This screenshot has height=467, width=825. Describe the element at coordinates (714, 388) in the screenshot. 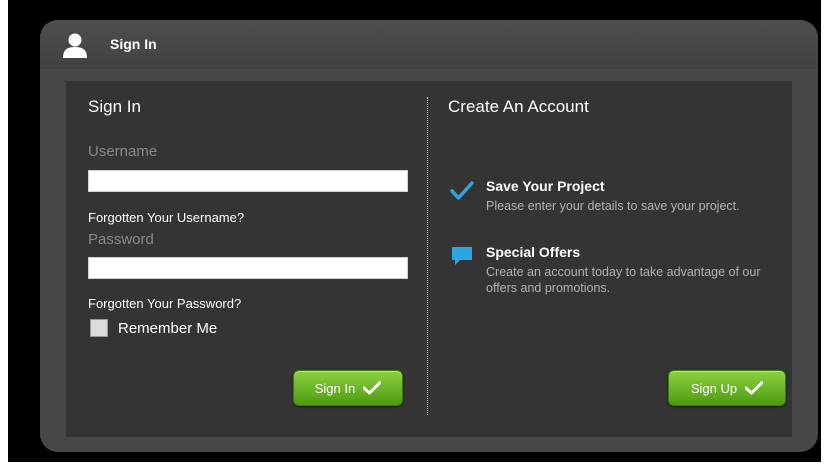

I see `signup-button-label: Sign Up` at that location.